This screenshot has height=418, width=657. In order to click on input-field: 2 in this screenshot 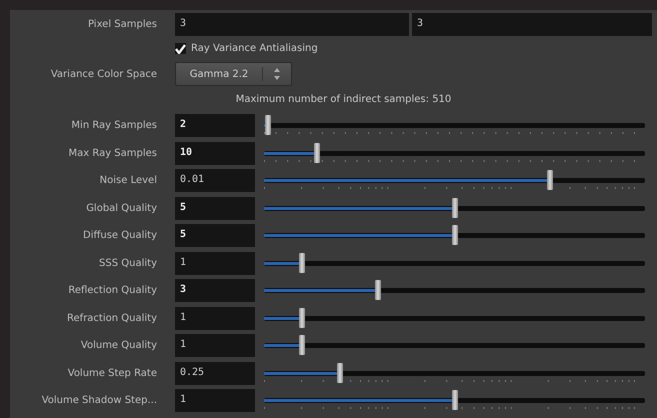, I will do `click(215, 126)`.